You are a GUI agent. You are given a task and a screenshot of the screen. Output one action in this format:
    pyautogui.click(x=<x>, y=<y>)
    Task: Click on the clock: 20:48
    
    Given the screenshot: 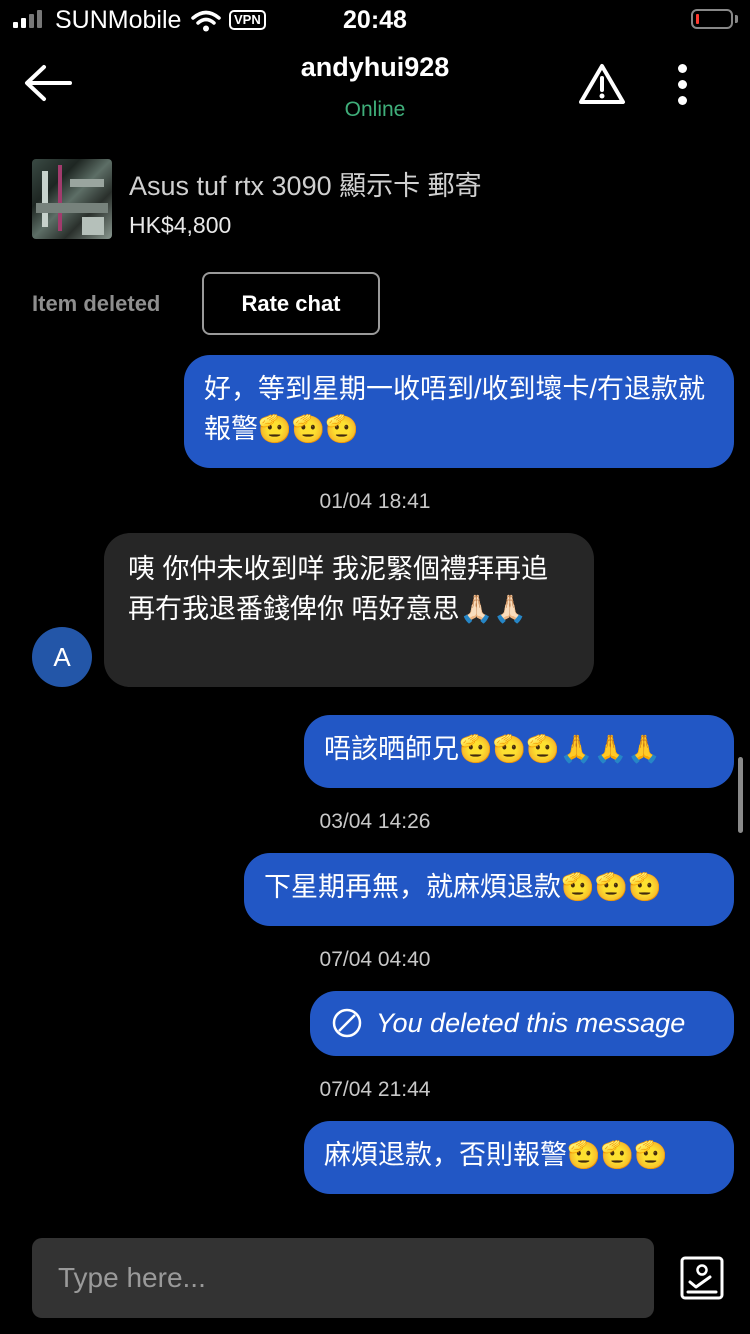 What is the action you would take?
    pyautogui.click(x=375, y=20)
    